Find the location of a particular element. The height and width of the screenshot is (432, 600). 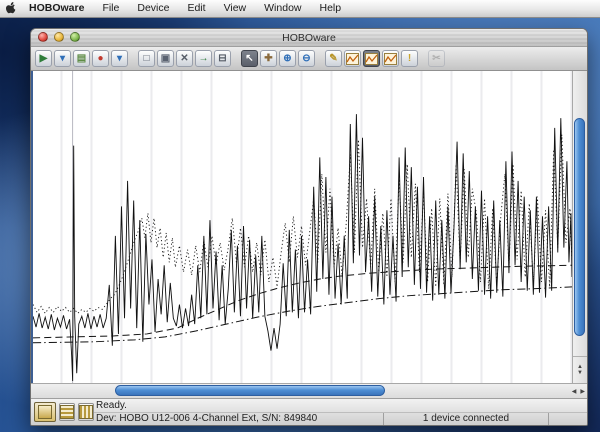

readout-device-icon: ▾ is located at coordinates (62, 58).